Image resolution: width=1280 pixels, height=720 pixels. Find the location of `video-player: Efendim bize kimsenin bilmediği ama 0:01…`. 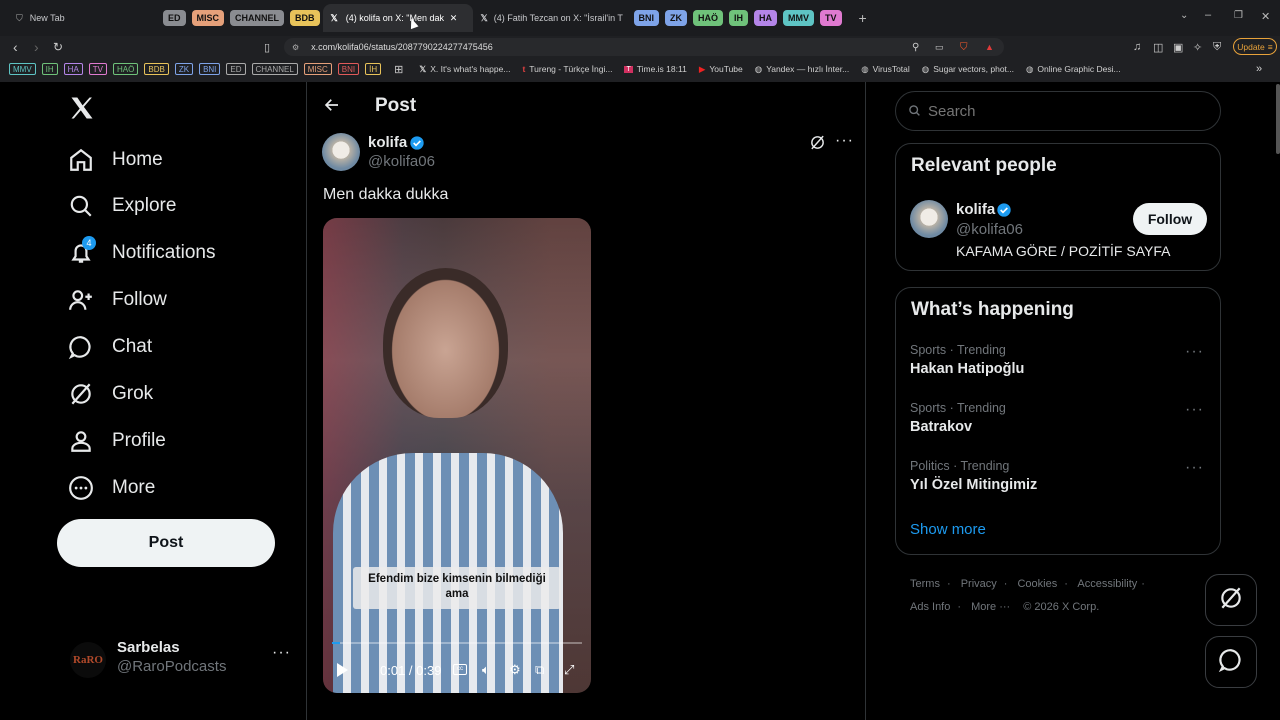

video-player: Efendim bize kimsenin bilmediği ama 0:01… is located at coordinates (457, 455).